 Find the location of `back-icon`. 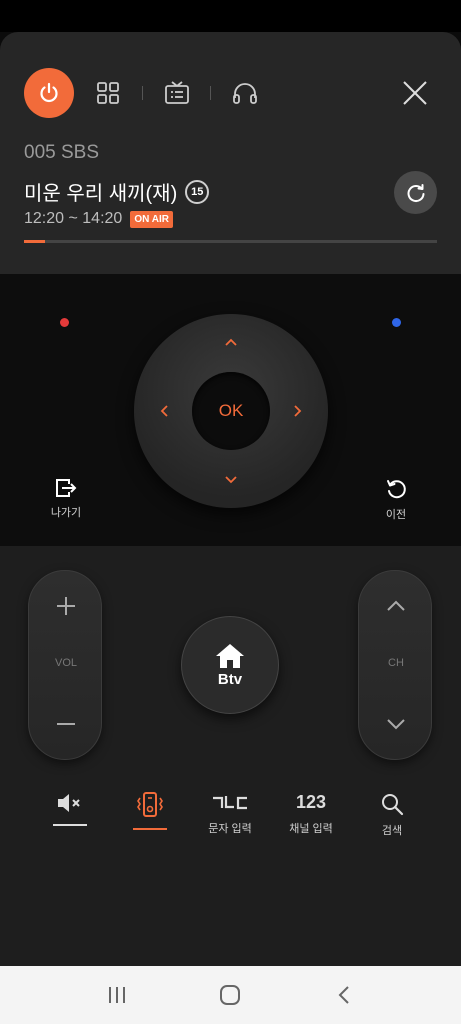

back-icon is located at coordinates (396, 489).